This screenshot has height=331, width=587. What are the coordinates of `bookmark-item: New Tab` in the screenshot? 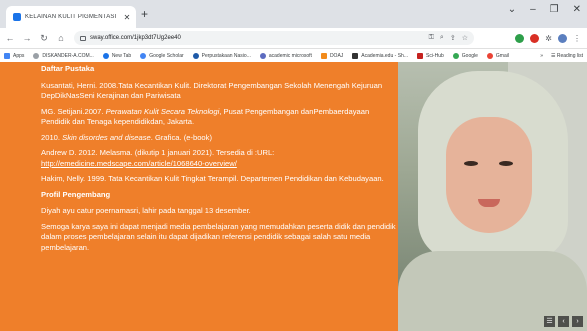 It's located at (117, 55).